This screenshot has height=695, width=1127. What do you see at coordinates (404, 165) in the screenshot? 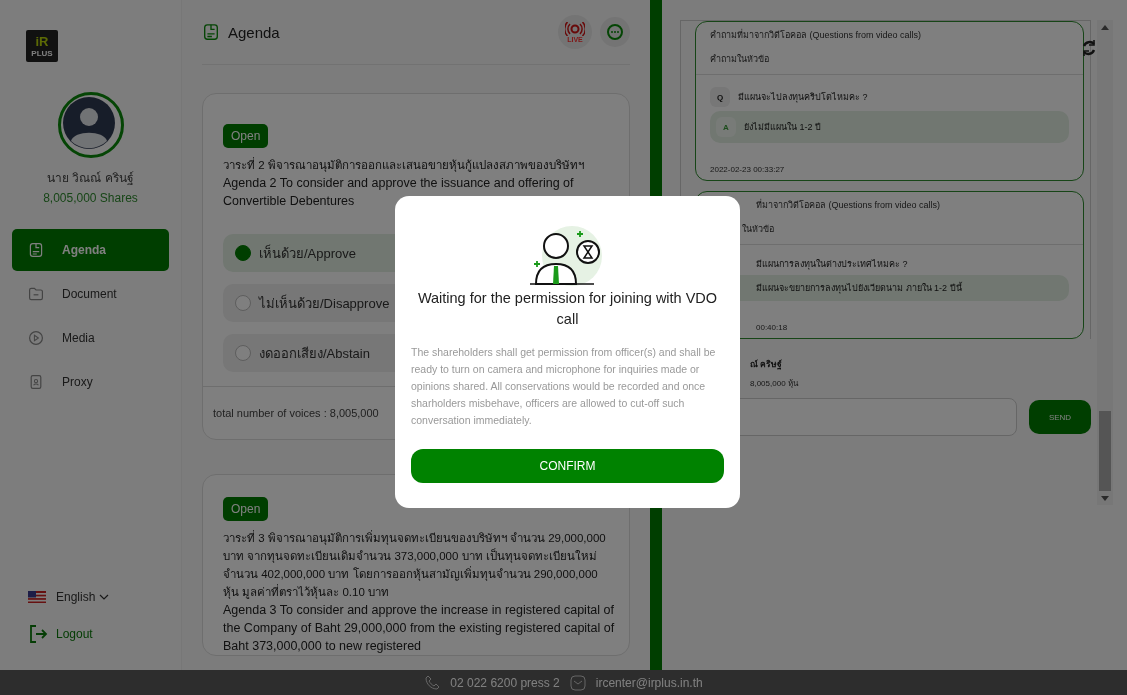
I see `agenda-title-thai: วาระที่ 2 พิจารณาอนุมัติการออกและเสนอขายหุ้นกู้แปลงสภาพของบริษัทฯ` at bounding box center [404, 165].